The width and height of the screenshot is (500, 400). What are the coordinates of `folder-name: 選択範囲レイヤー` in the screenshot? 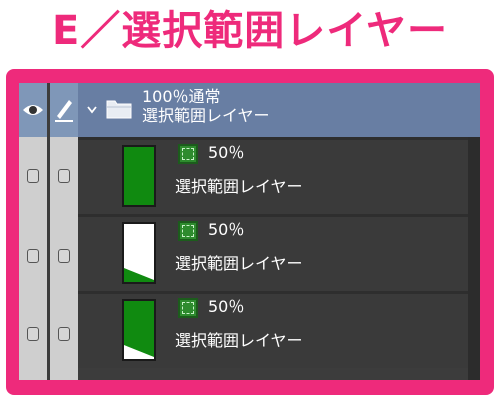 It's located at (206, 115).